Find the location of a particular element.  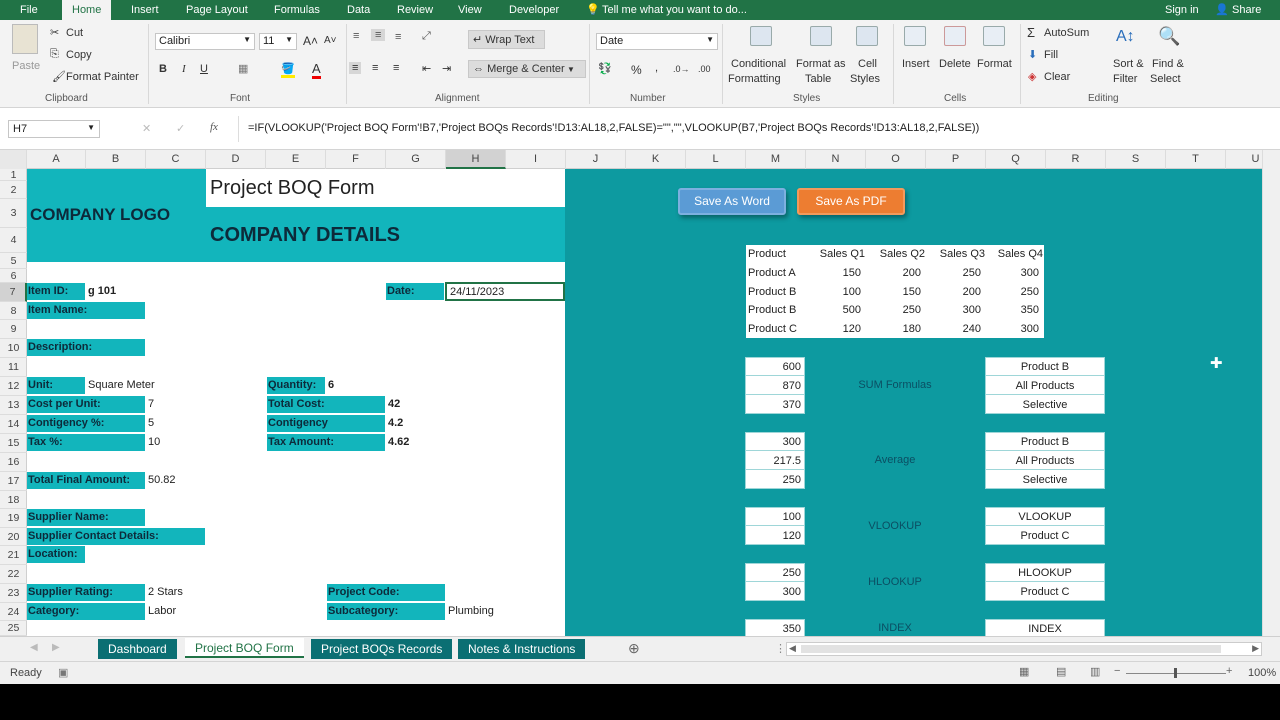

row-header-5: 5 is located at coordinates (13, 261).